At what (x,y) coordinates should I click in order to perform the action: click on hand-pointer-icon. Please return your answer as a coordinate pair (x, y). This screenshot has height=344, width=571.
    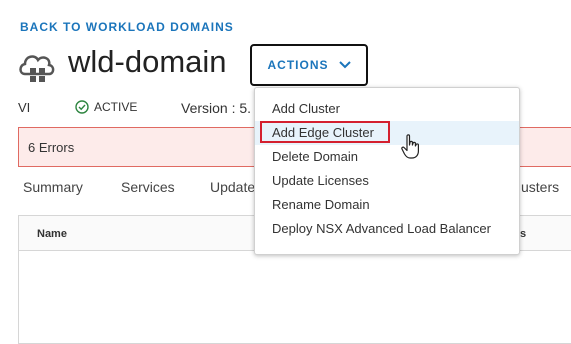
    Looking at the image, I should click on (410, 146).